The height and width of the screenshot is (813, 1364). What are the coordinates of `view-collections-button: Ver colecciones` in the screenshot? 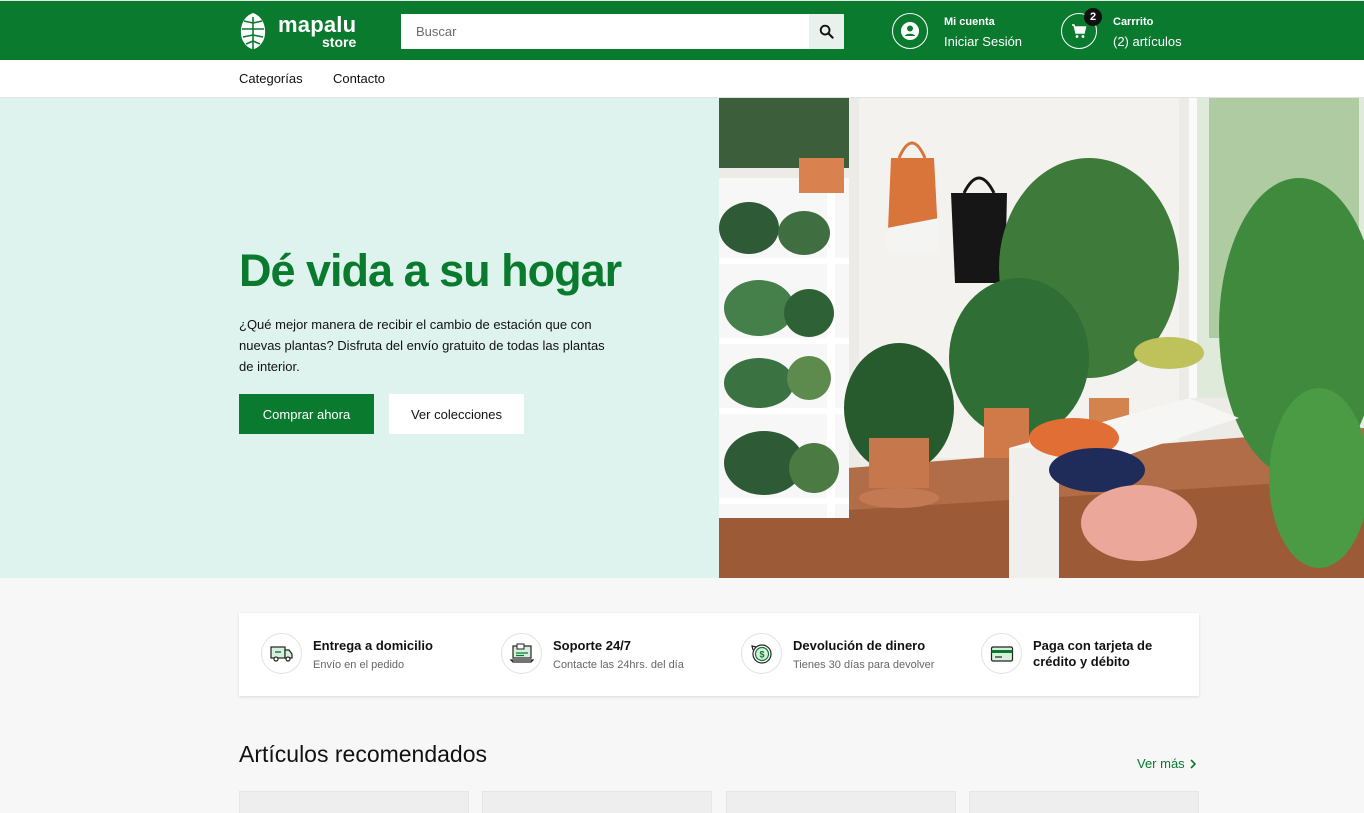 It's located at (456, 414).